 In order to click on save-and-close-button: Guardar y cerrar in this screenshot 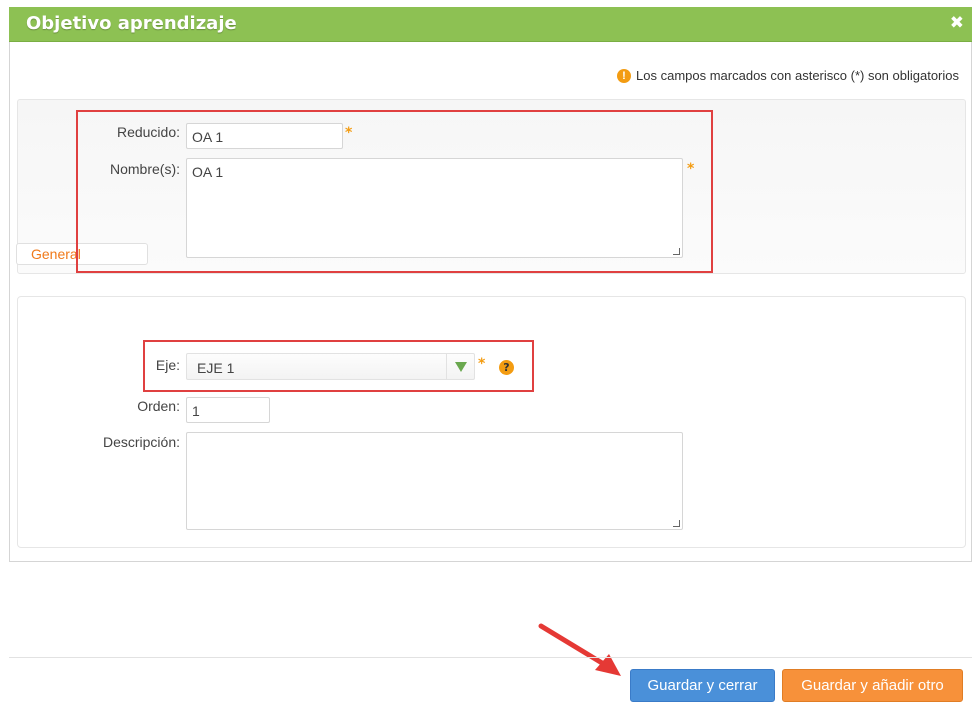, I will do `click(702, 685)`.